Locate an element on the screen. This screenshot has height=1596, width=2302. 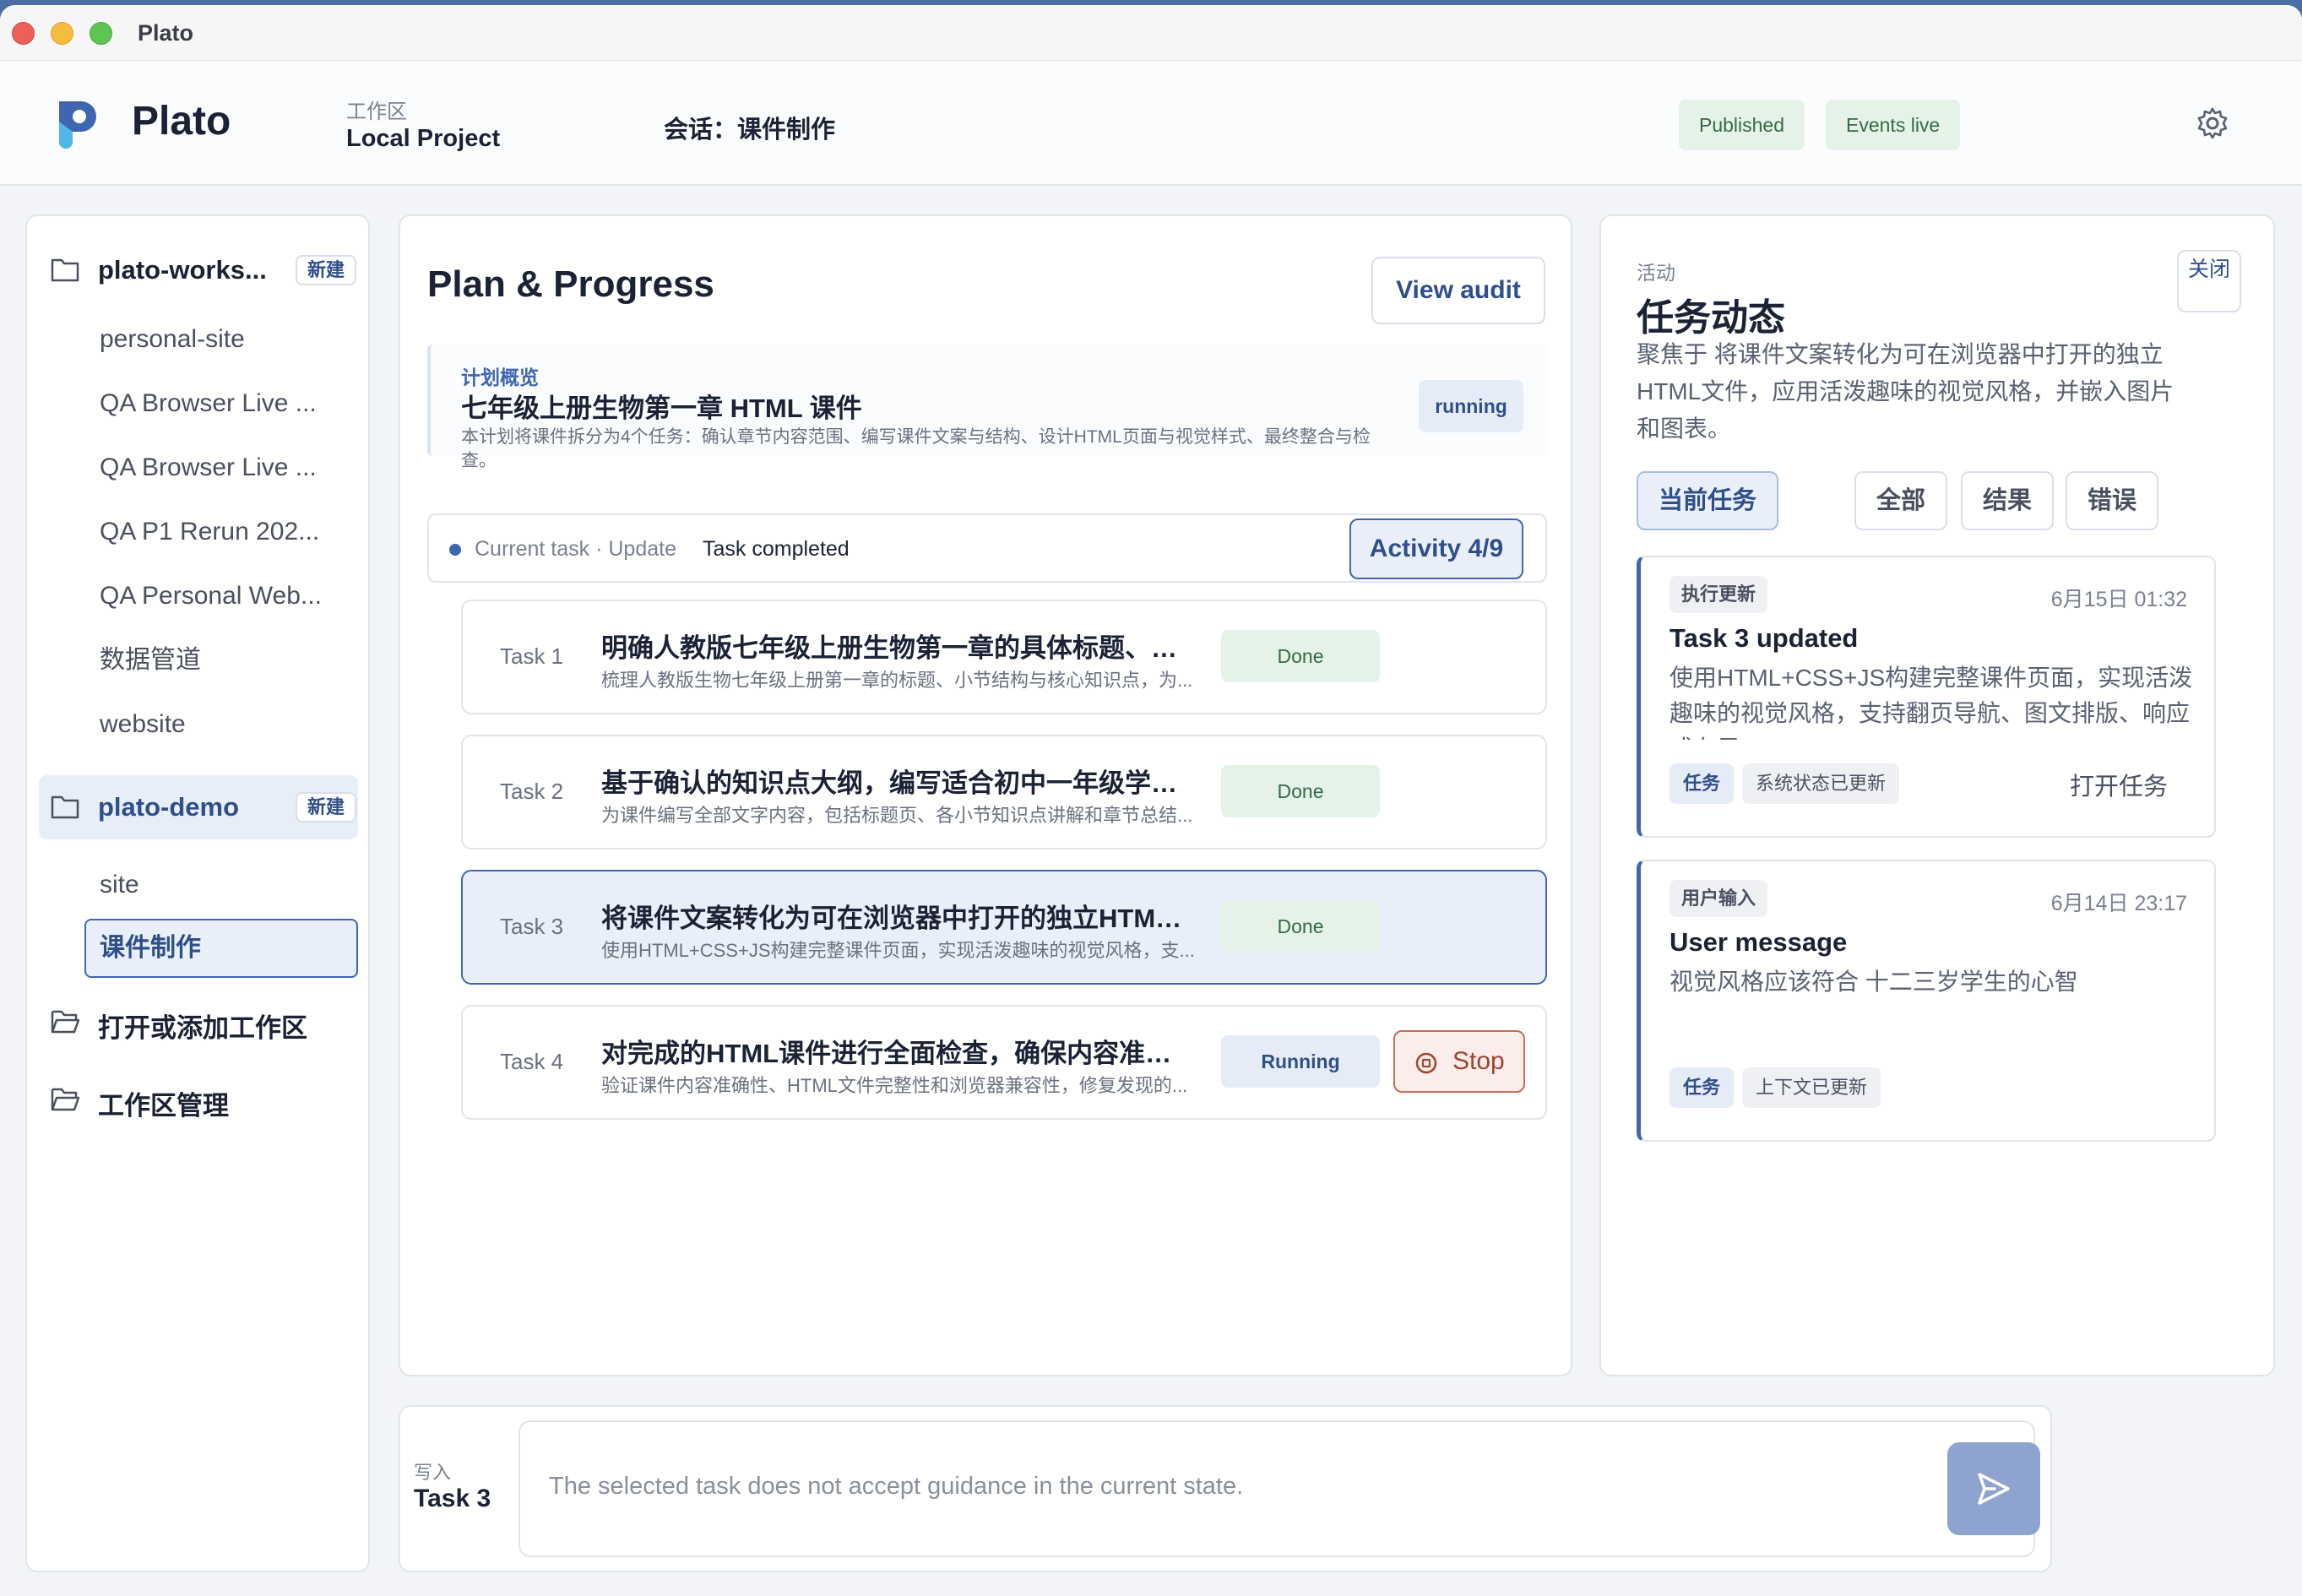
workspace-row-plato-workspace: plato-works... 新建 is located at coordinates (198, 270).